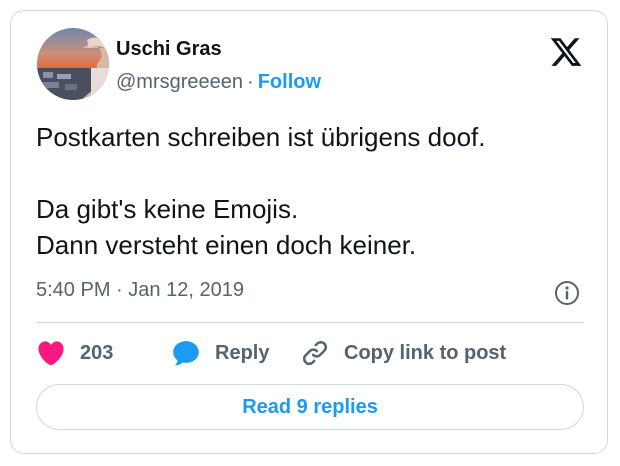 The height and width of the screenshot is (466, 620). What do you see at coordinates (261, 137) in the screenshot?
I see `tweet-line: Postkarten schreiben ist übrigens doof.` at bounding box center [261, 137].